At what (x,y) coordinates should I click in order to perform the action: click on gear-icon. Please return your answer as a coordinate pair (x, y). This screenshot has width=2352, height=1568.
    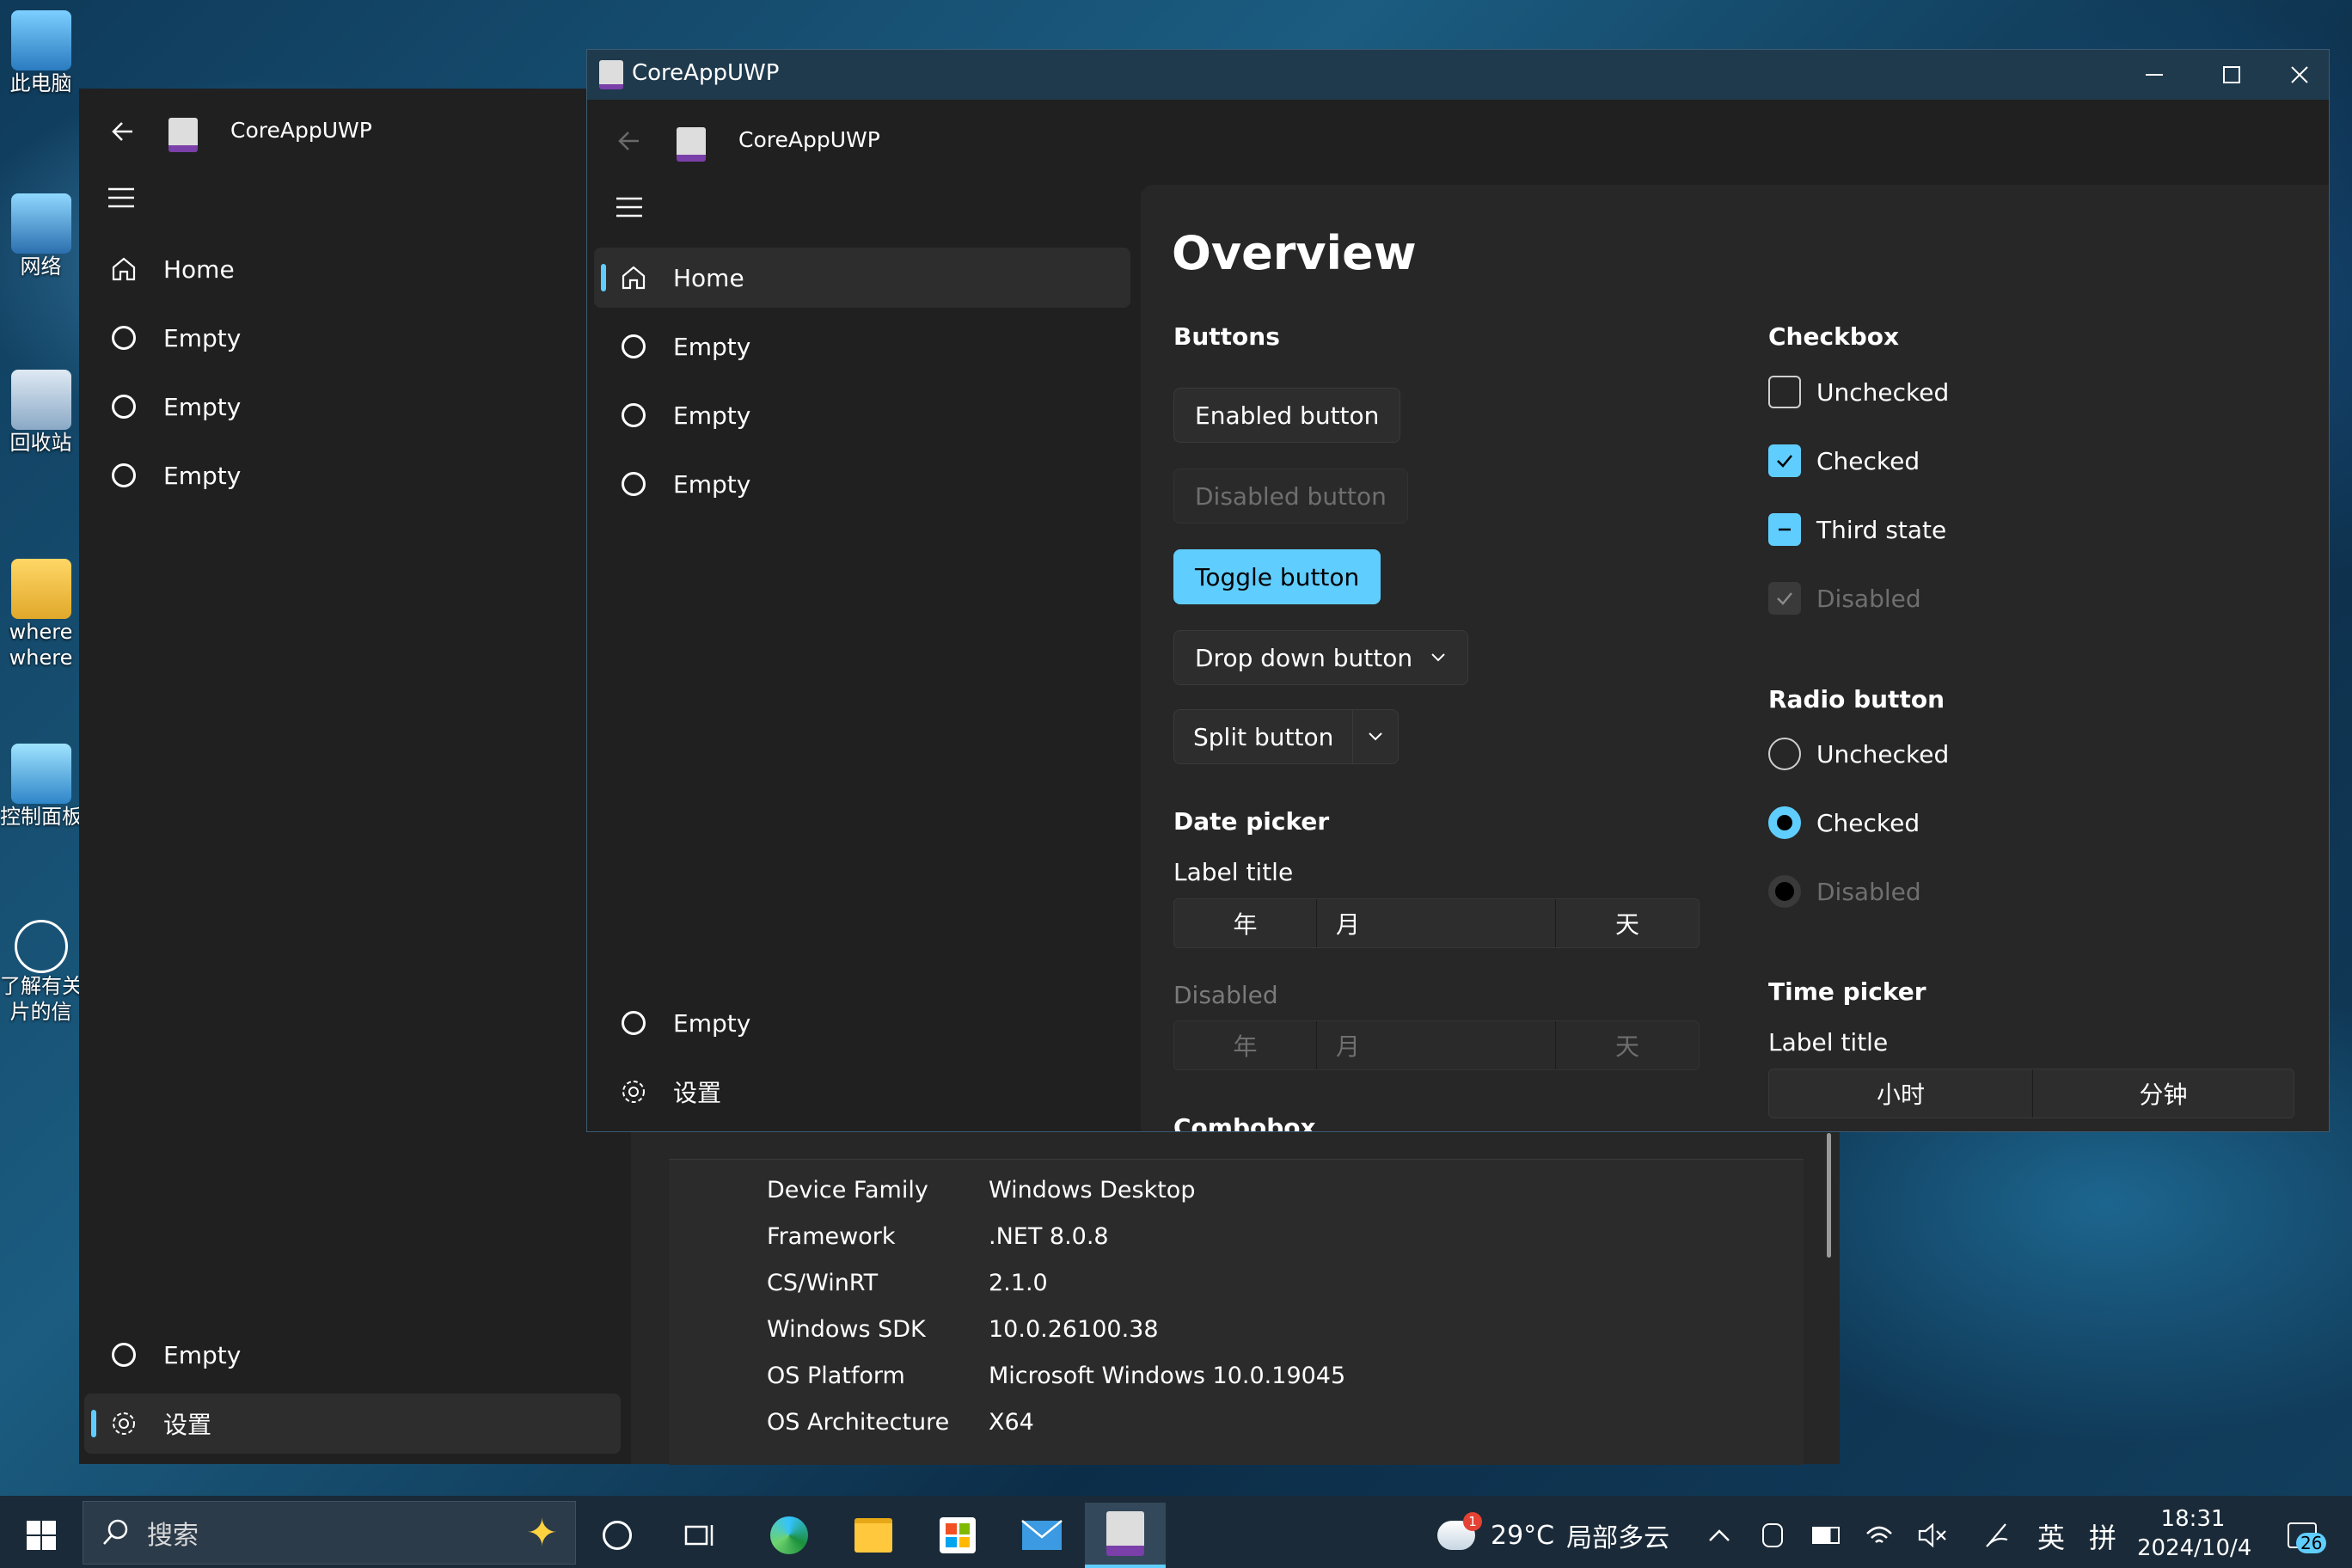
    Looking at the image, I should click on (633, 1092).